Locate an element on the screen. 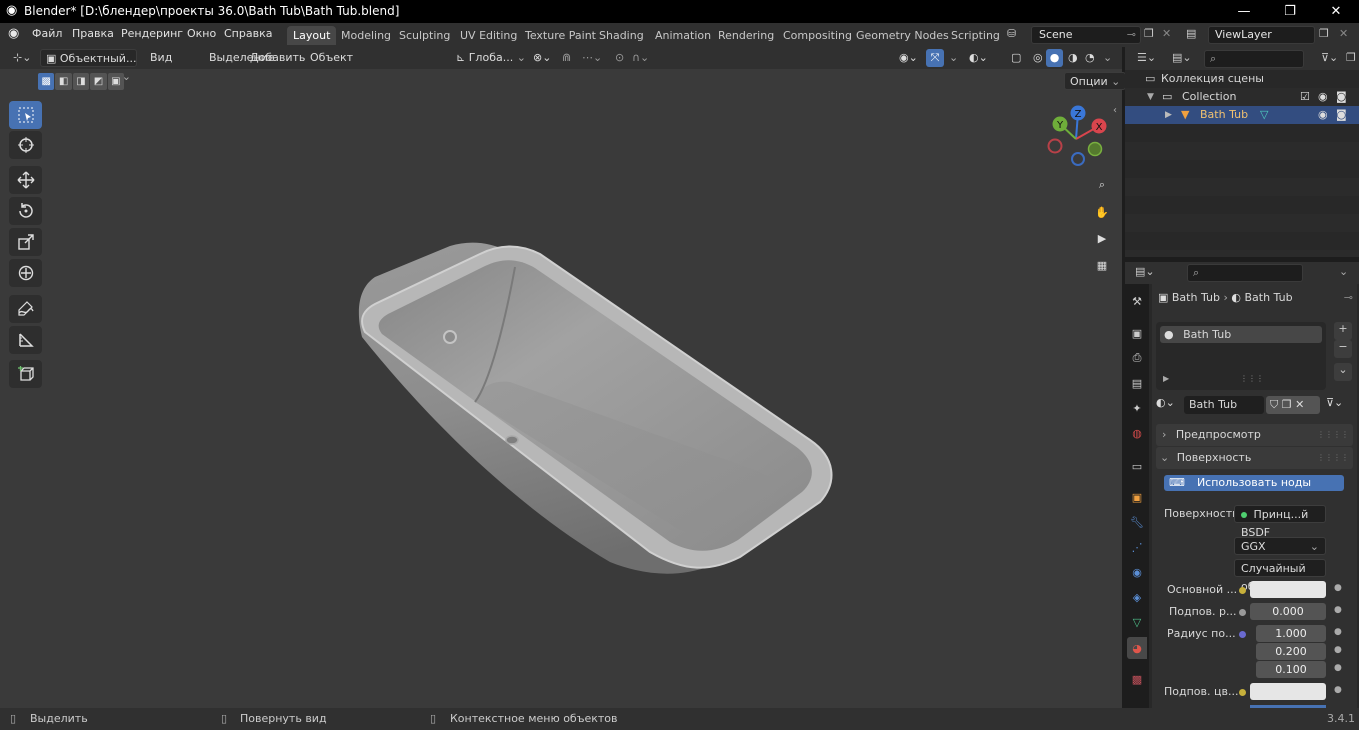 This screenshot has height=730, width=1359. tab-layout: Layout is located at coordinates (312, 35).